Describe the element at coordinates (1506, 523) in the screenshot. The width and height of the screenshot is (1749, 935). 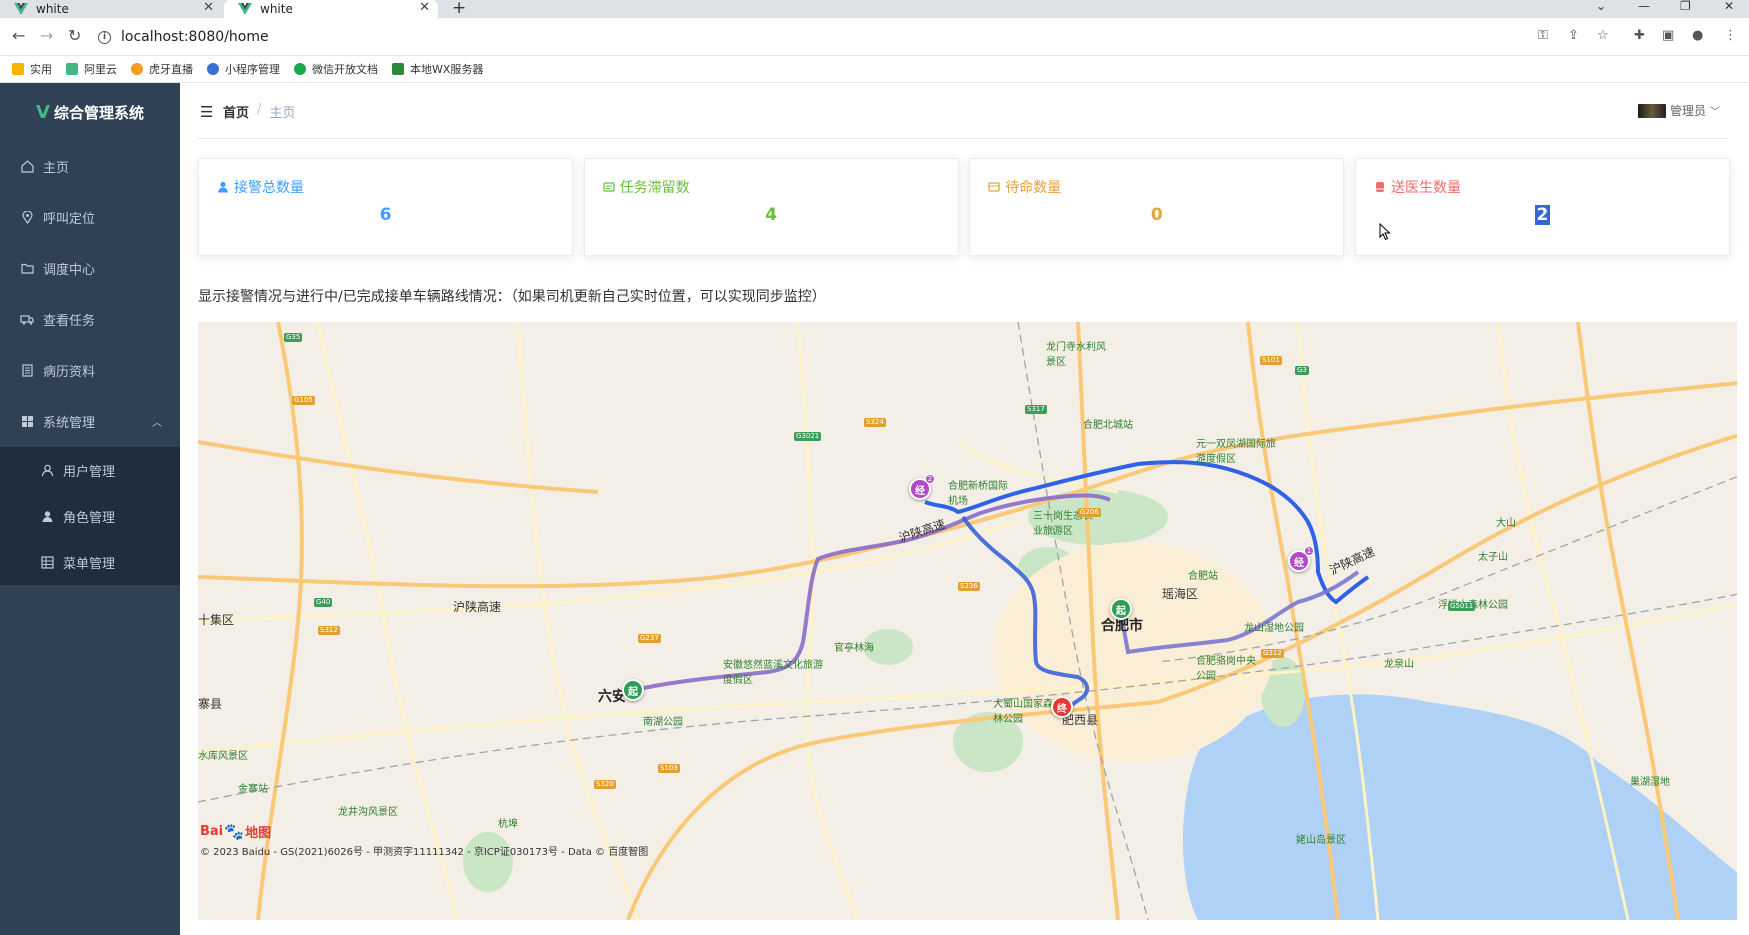
I see `map-label-dashan: 大山` at that location.